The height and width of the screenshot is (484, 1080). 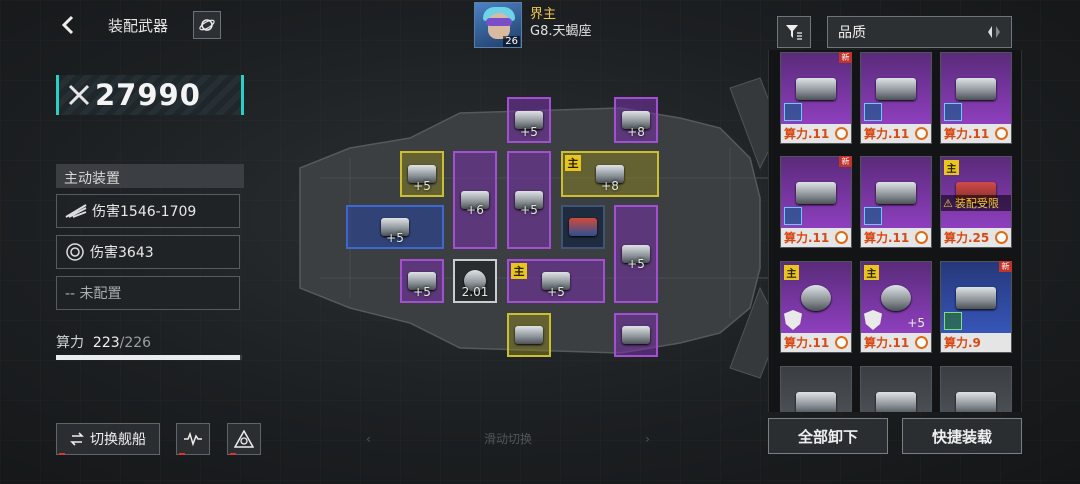 What do you see at coordinates (76, 211) in the screenshot?
I see `wing-icon` at bounding box center [76, 211].